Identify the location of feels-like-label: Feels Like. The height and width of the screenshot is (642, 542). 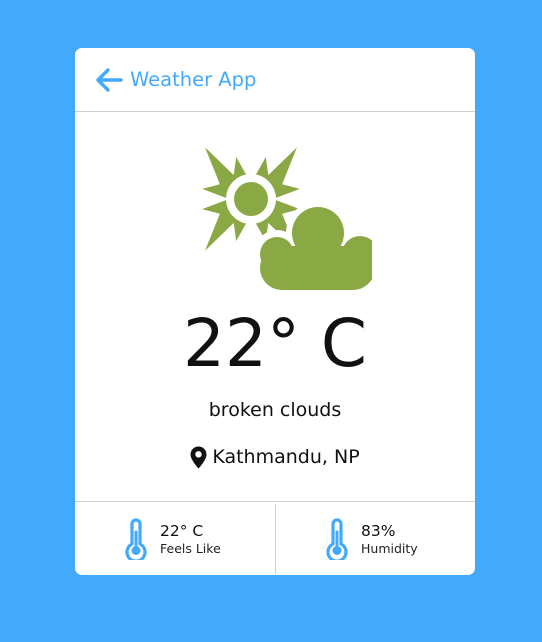
(190, 548).